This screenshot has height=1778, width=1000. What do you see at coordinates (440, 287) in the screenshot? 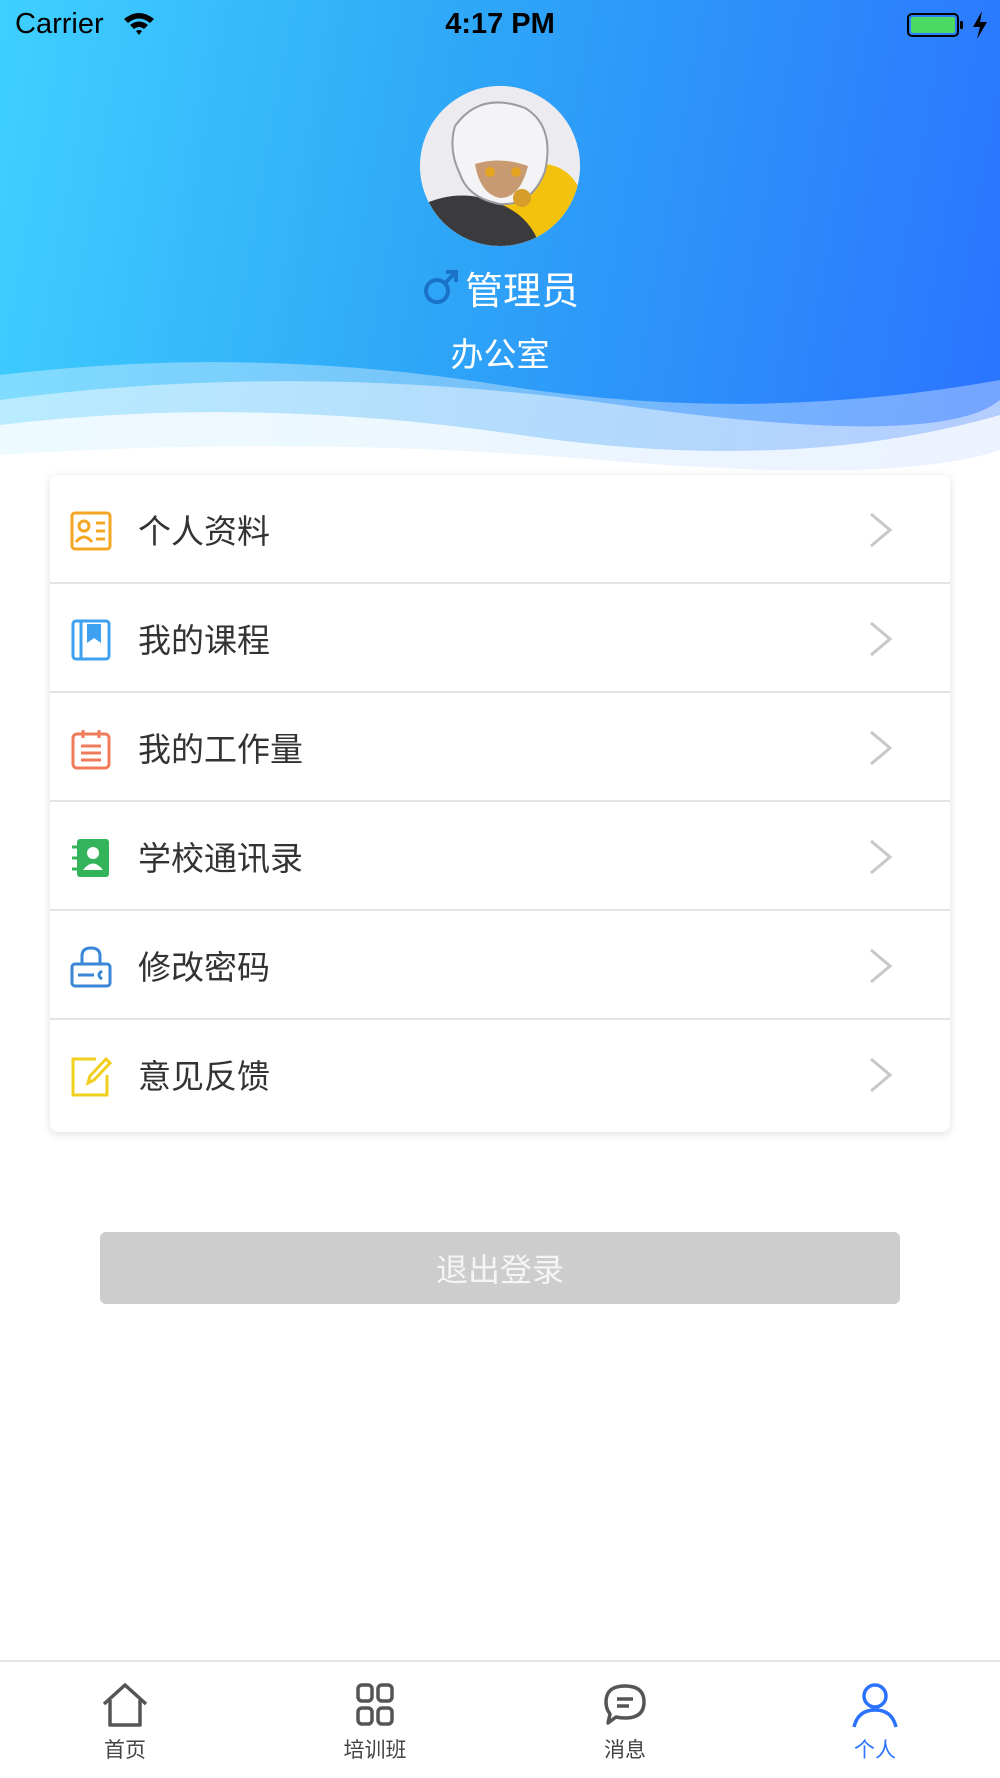
I see `male-symbol-icon` at bounding box center [440, 287].